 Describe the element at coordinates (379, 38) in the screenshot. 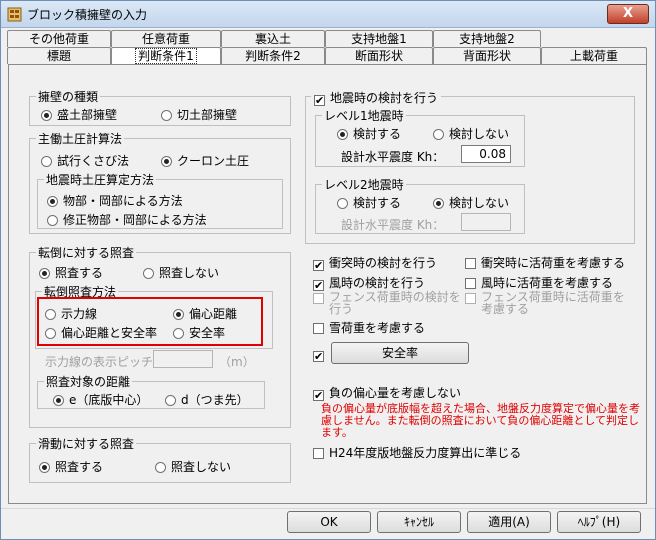

I see `tab-ground1: 支持地盤1` at that location.